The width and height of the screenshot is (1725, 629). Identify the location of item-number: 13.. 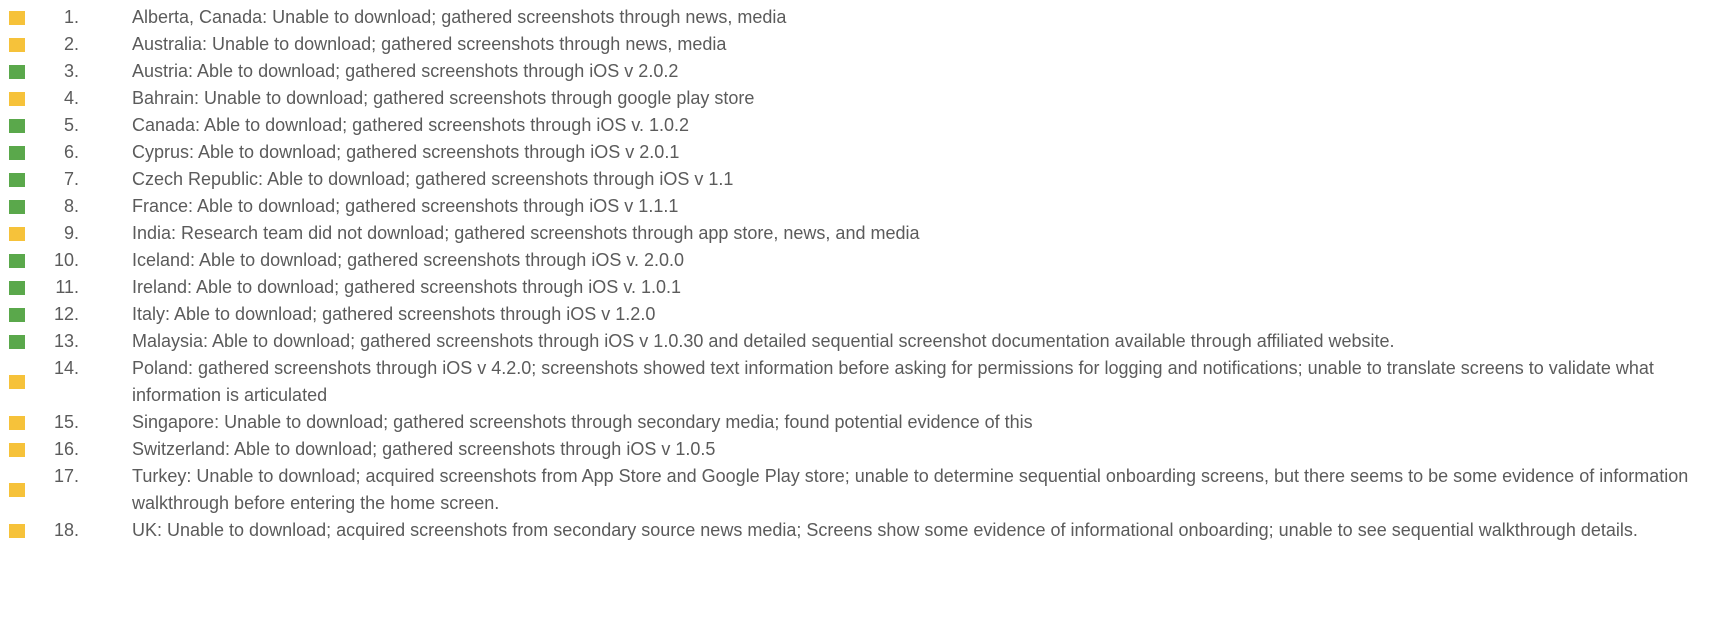
(66, 341).